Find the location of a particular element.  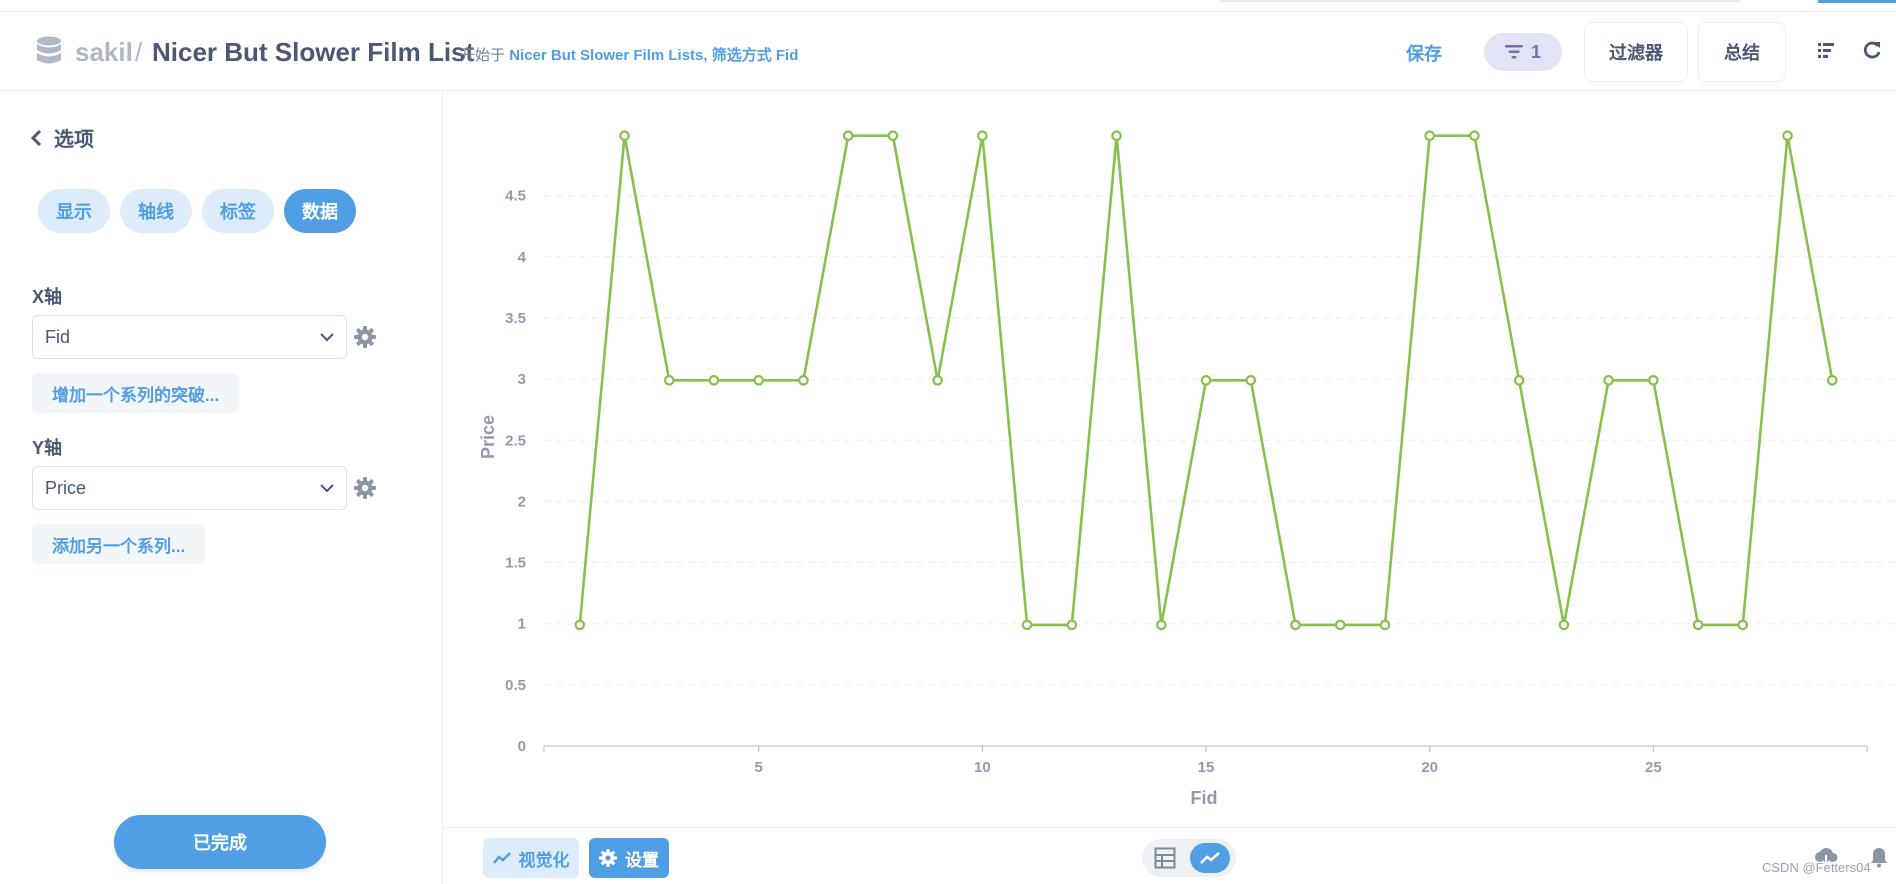

active-filters-pill: 1 is located at coordinates (1523, 52).